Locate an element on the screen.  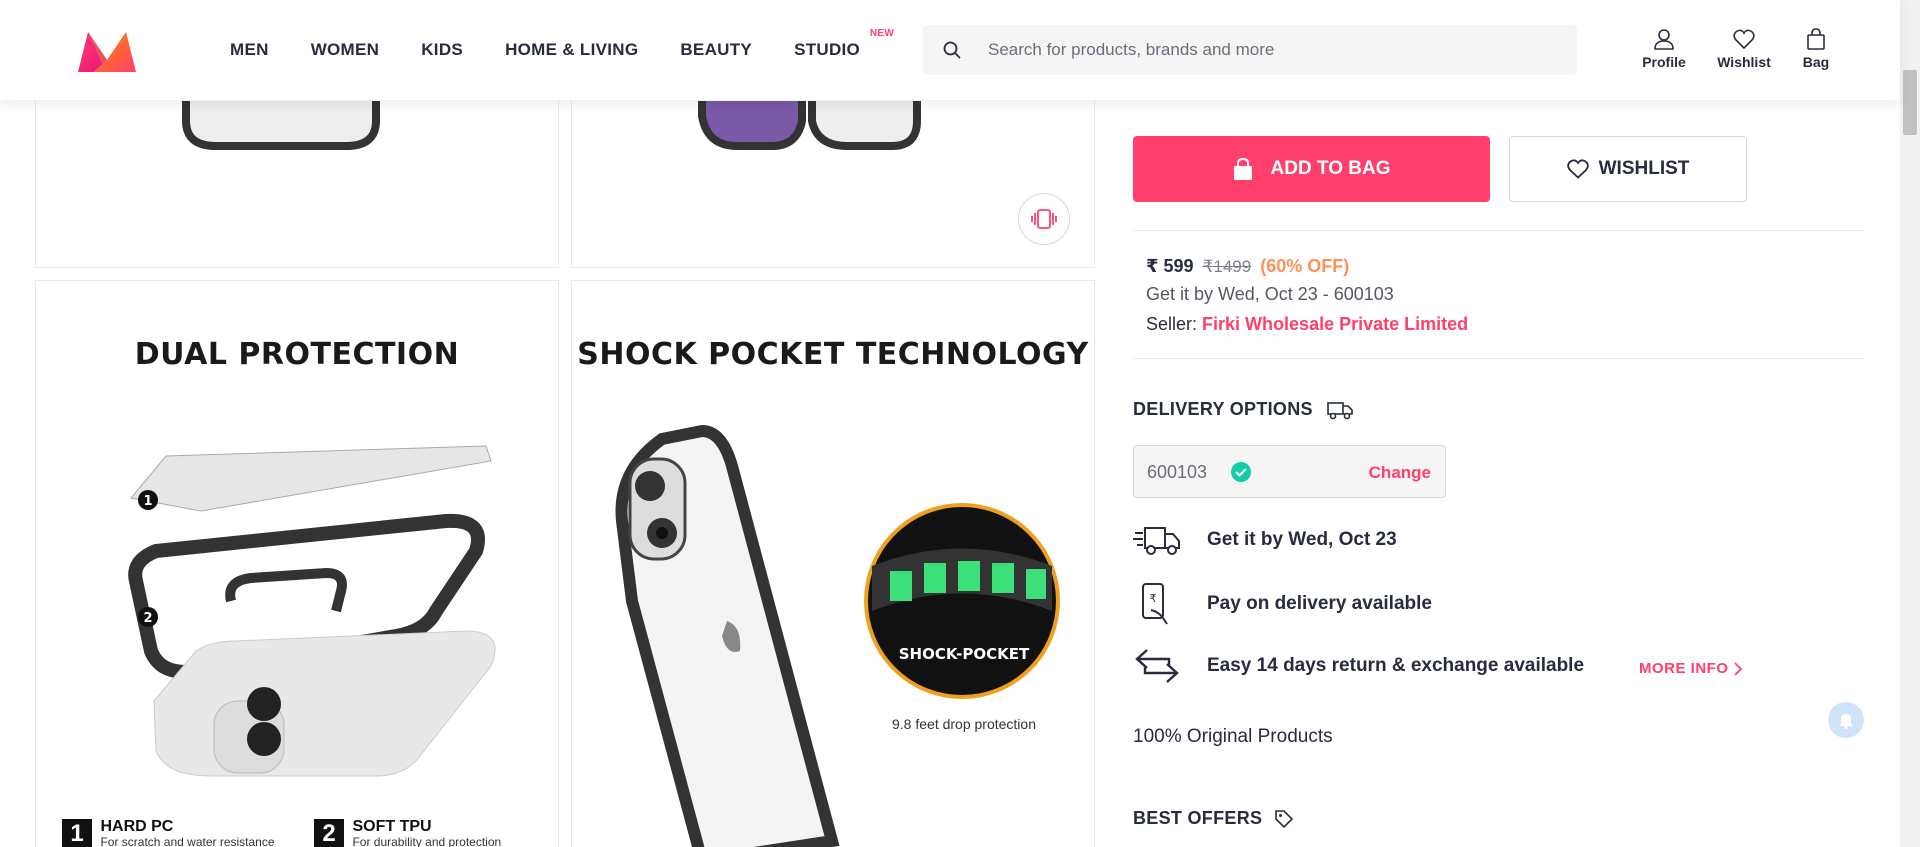
add-to-bag-label: ADD TO BAG is located at coordinates (1330, 168).